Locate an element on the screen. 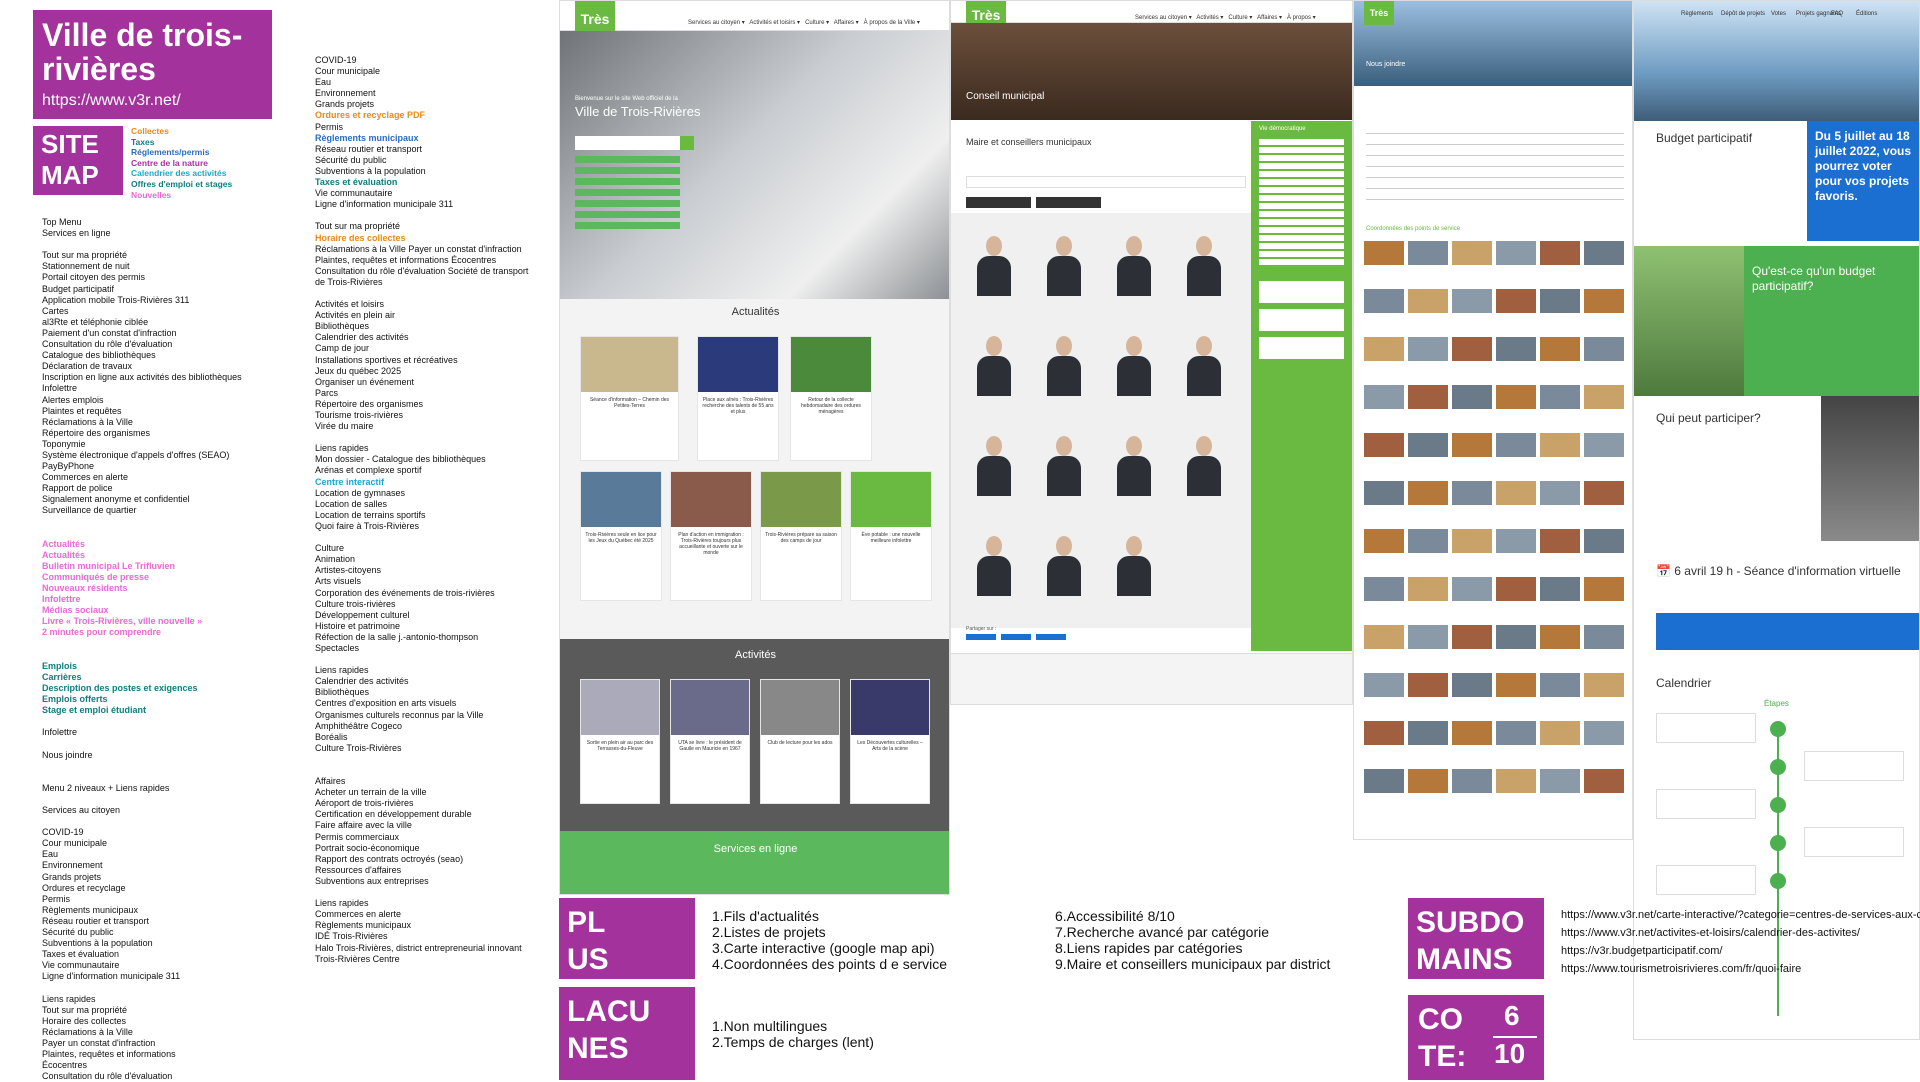 This screenshot has width=1920, height=1082. sitemap-link: Arénas et complexe sportif is located at coordinates (421, 470).